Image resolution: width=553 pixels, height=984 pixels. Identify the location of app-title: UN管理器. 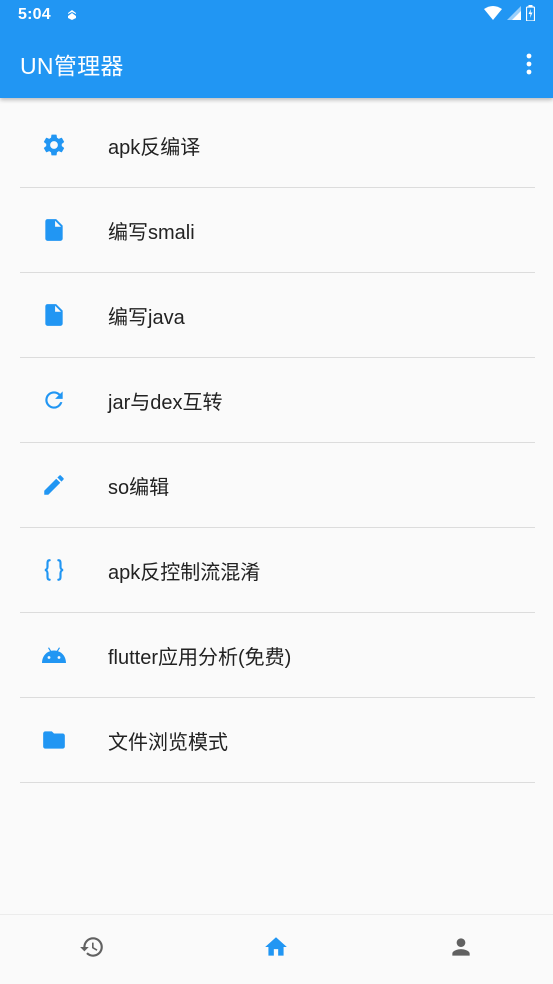
(72, 66).